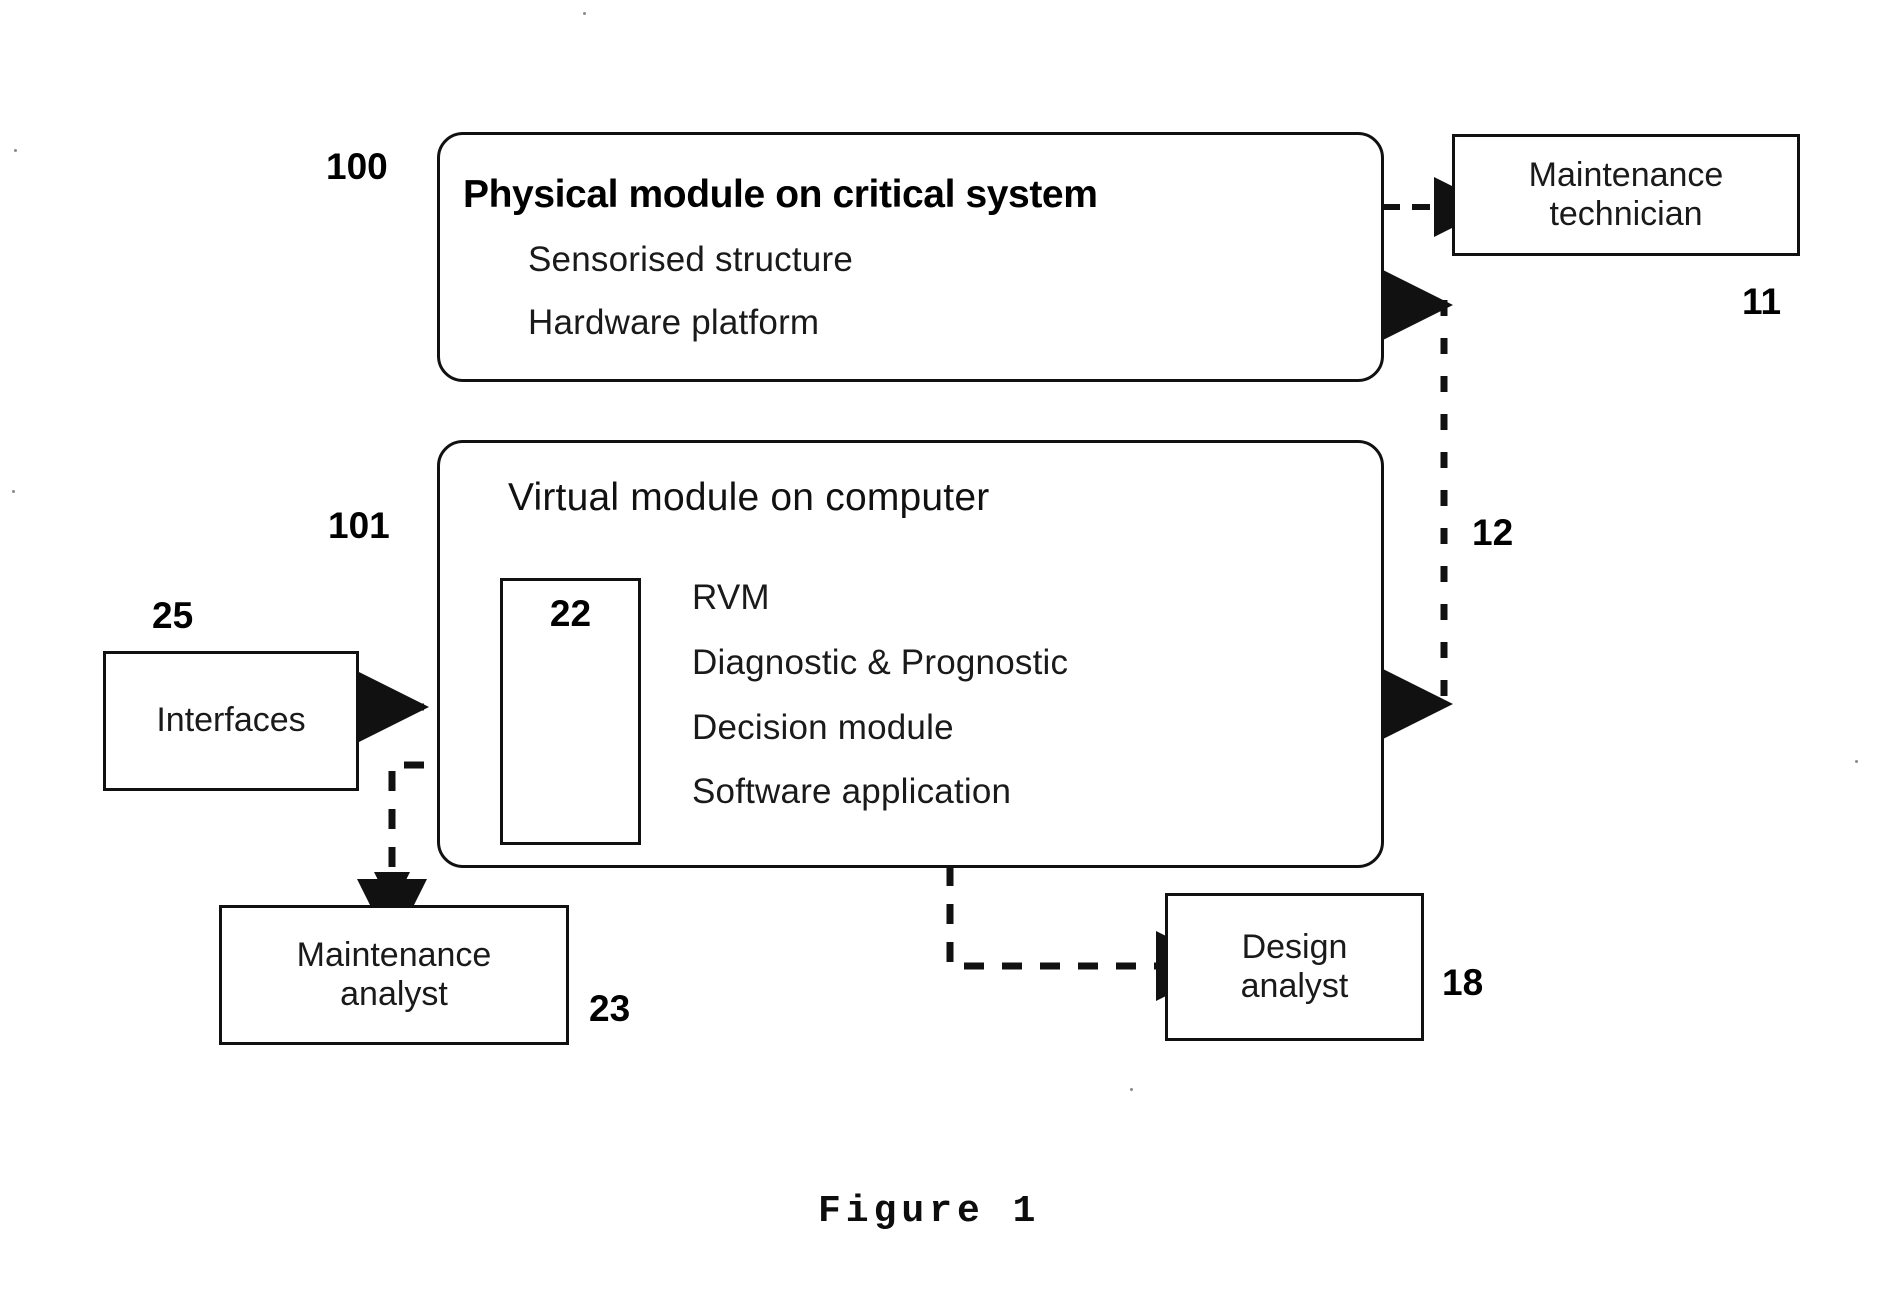 This screenshot has height=1315, width=1888. I want to click on physical-module-line-2: Hardware platform, so click(674, 322).